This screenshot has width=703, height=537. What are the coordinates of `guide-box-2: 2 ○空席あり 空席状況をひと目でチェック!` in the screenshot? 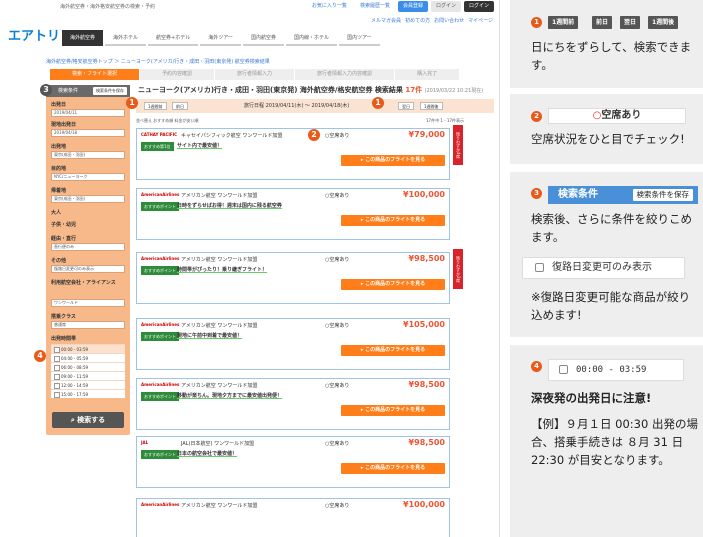 It's located at (606, 129).